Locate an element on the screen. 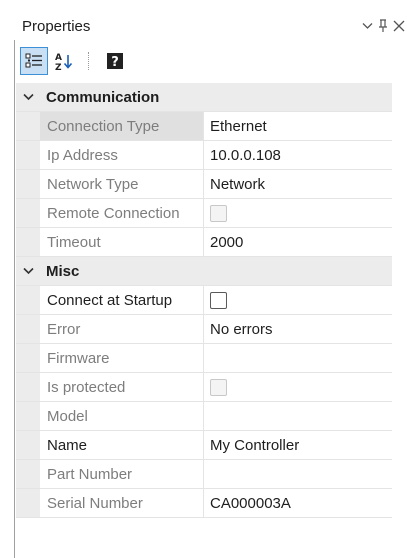 The image size is (407, 558). property-name: Connection Type is located at coordinates (122, 126).